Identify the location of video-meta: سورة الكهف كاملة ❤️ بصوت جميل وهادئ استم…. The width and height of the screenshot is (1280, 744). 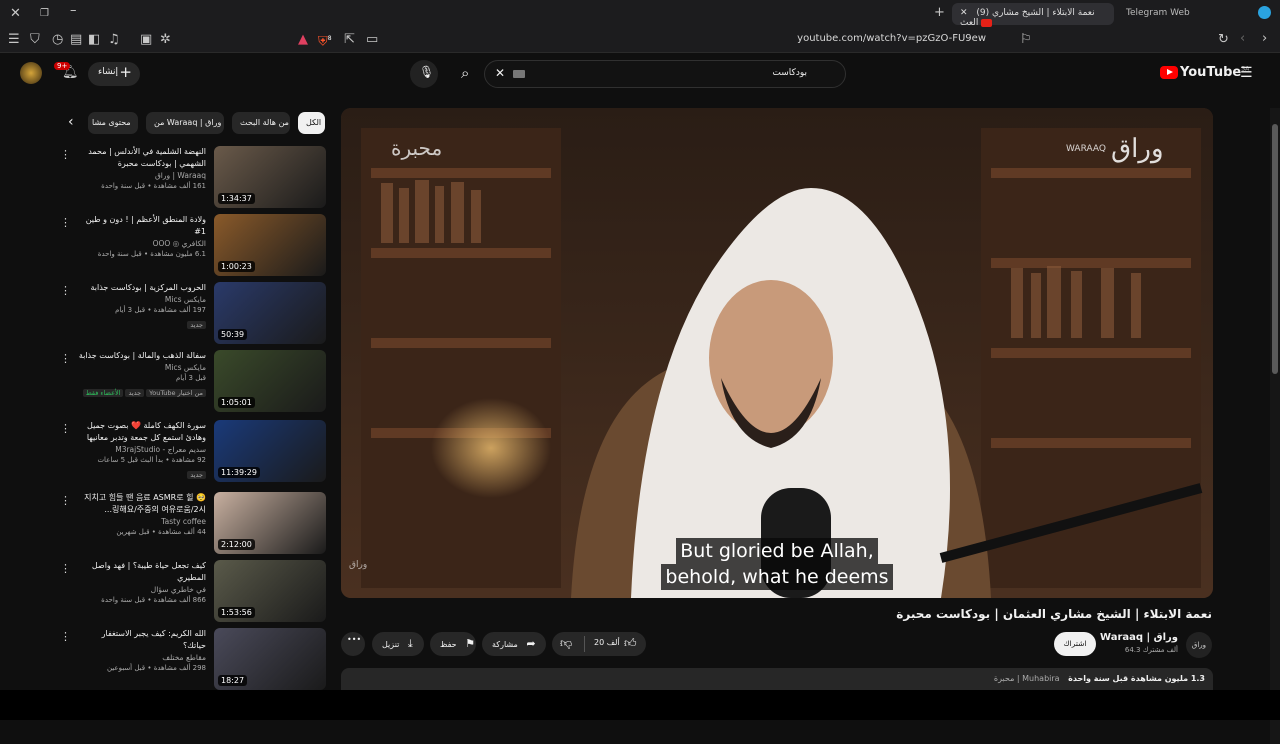
(142, 450).